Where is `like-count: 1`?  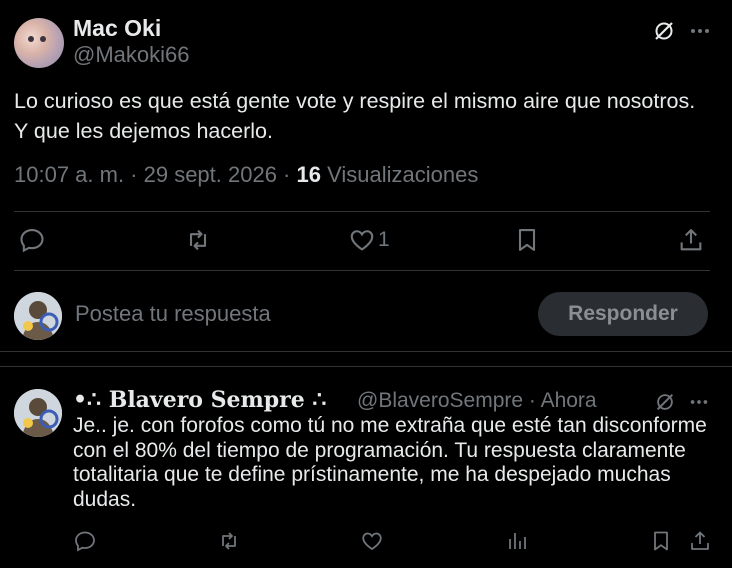
like-count: 1 is located at coordinates (384, 239).